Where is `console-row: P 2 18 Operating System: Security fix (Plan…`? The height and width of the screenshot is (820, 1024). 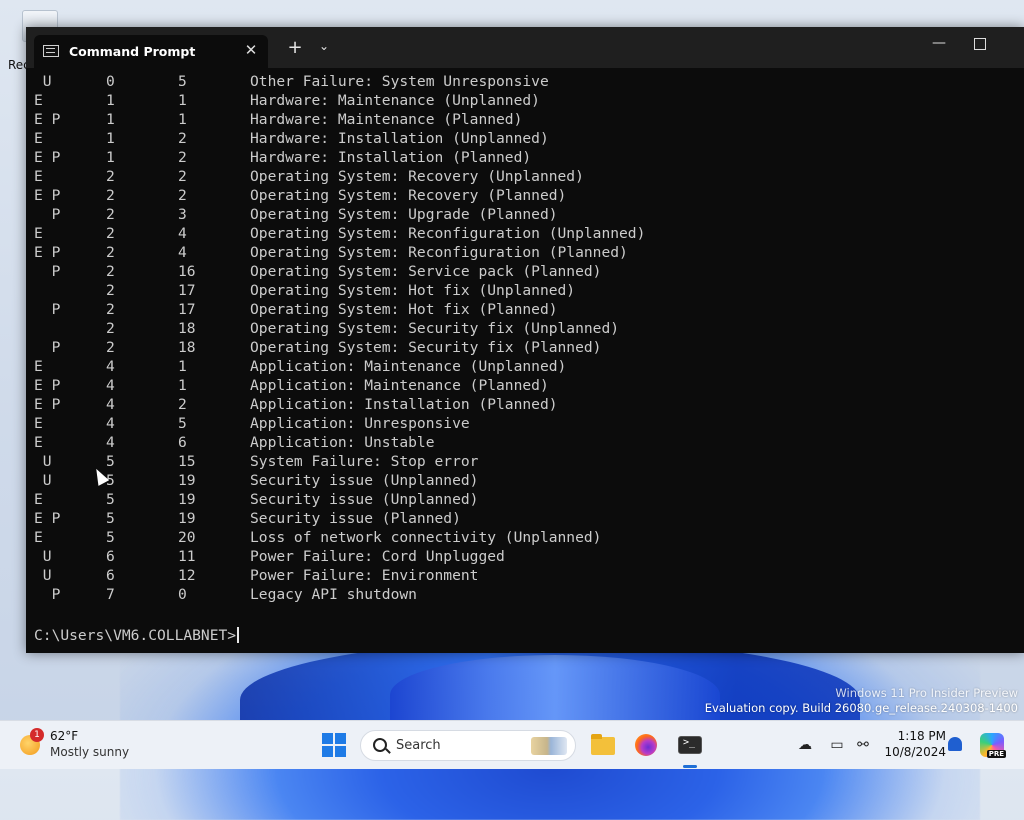
console-row: P 2 18 Operating System: Security fix (Plan… is located at coordinates (525, 348).